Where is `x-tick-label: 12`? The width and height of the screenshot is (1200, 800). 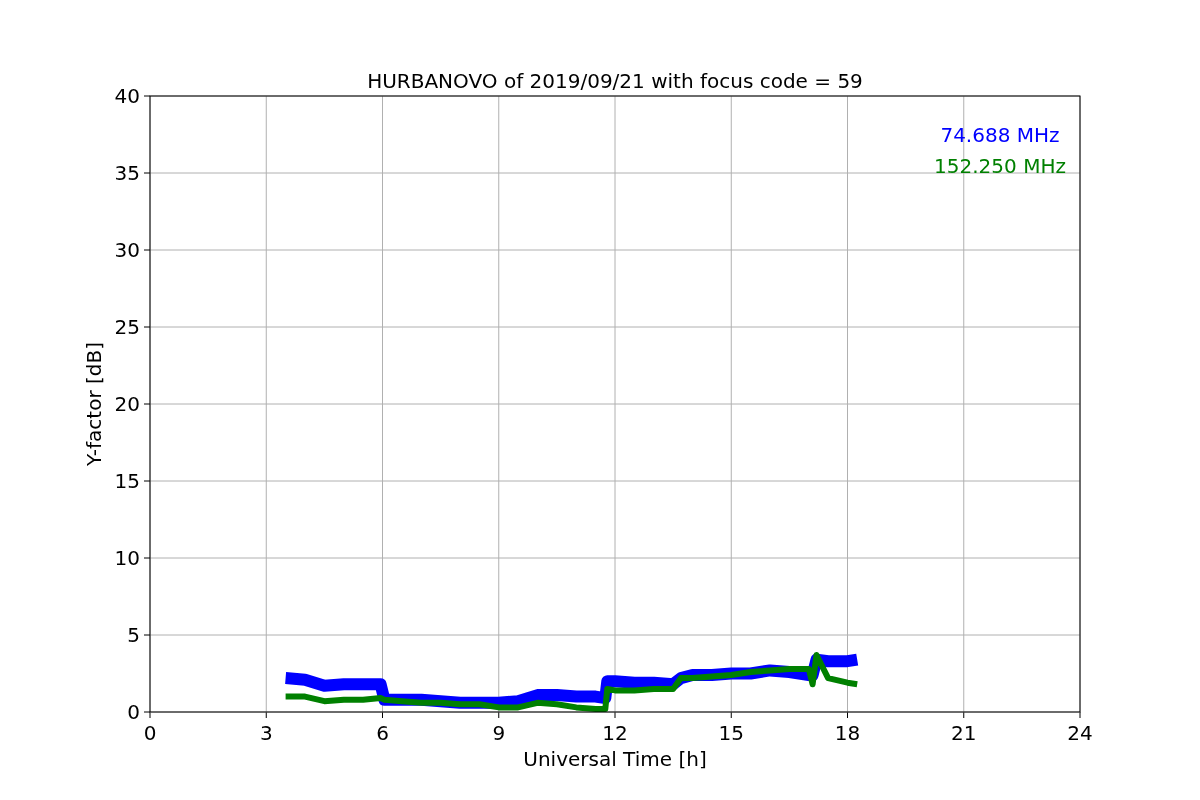 x-tick-label: 12 is located at coordinates (615, 733).